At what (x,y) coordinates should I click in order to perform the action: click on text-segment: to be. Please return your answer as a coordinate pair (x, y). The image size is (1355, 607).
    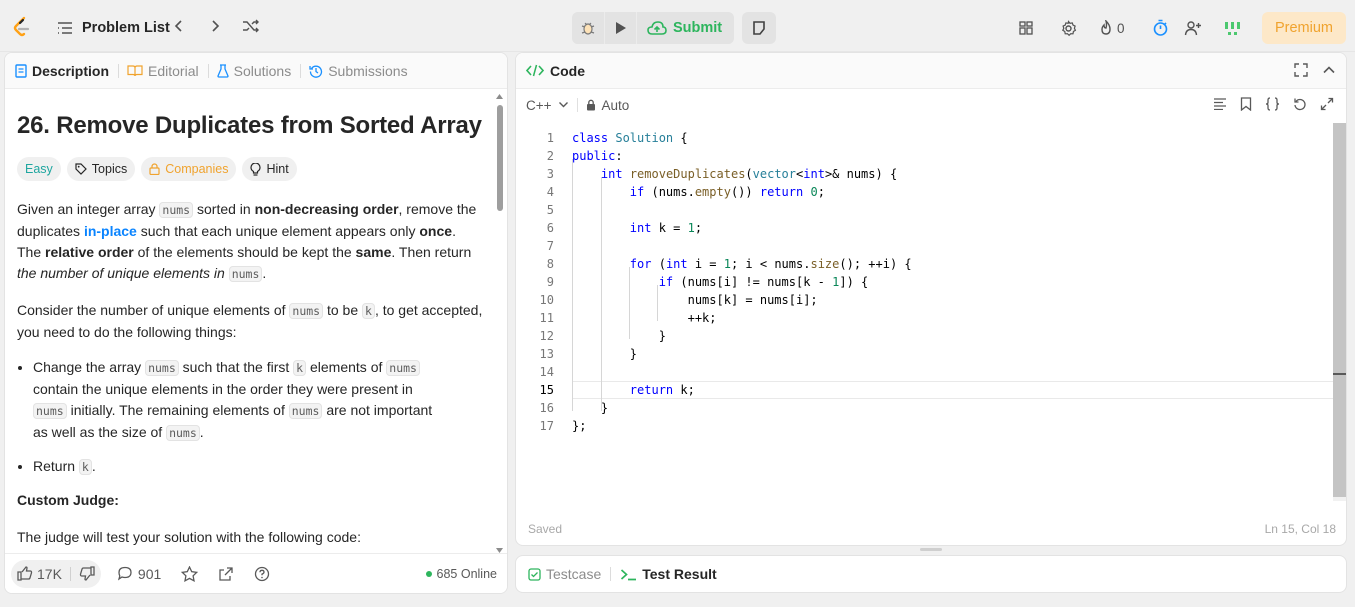
    Looking at the image, I should click on (343, 310).